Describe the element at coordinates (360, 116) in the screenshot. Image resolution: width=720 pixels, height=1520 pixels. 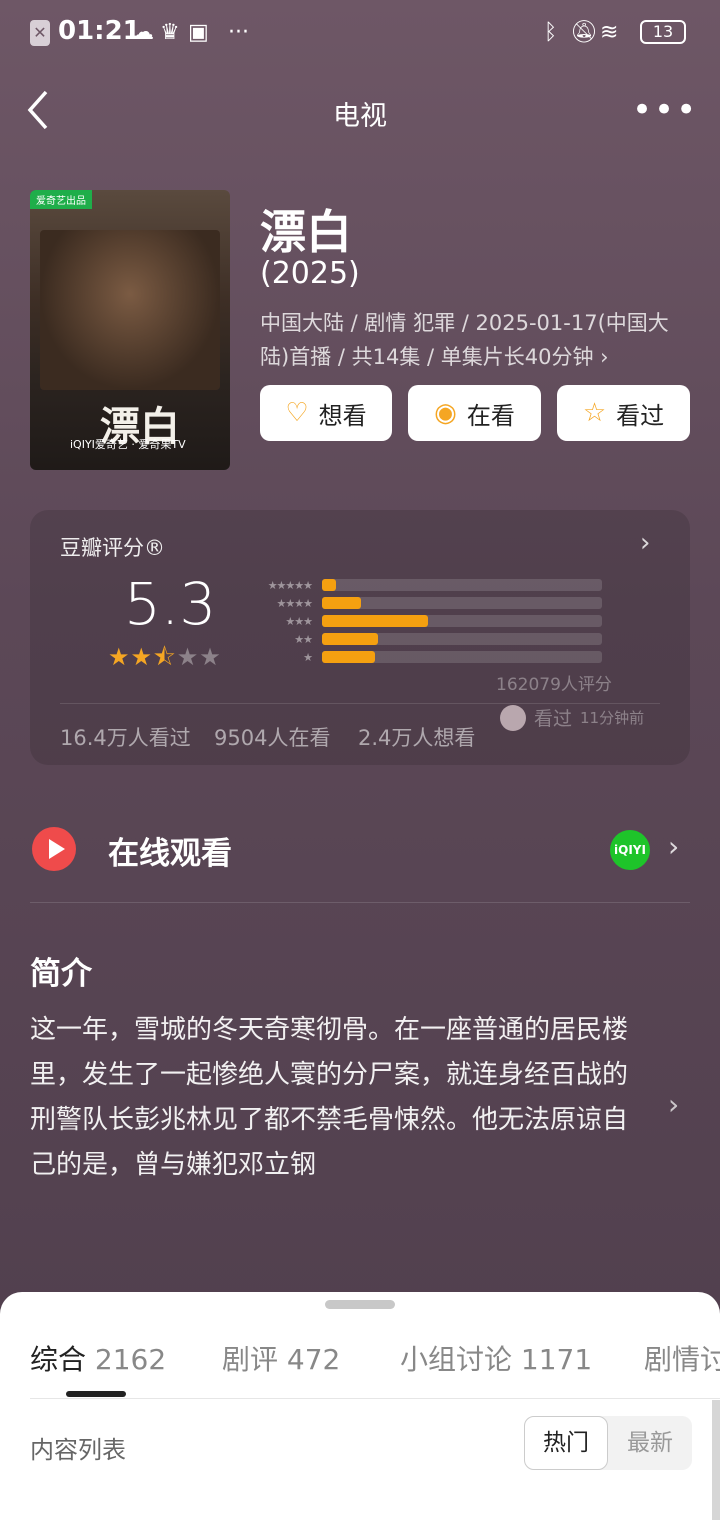
I see `page-title: 电视` at that location.